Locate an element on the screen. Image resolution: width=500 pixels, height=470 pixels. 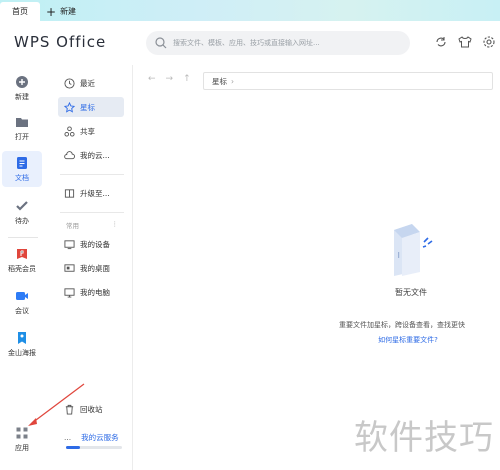
poster-icon is located at coordinates (22, 338).